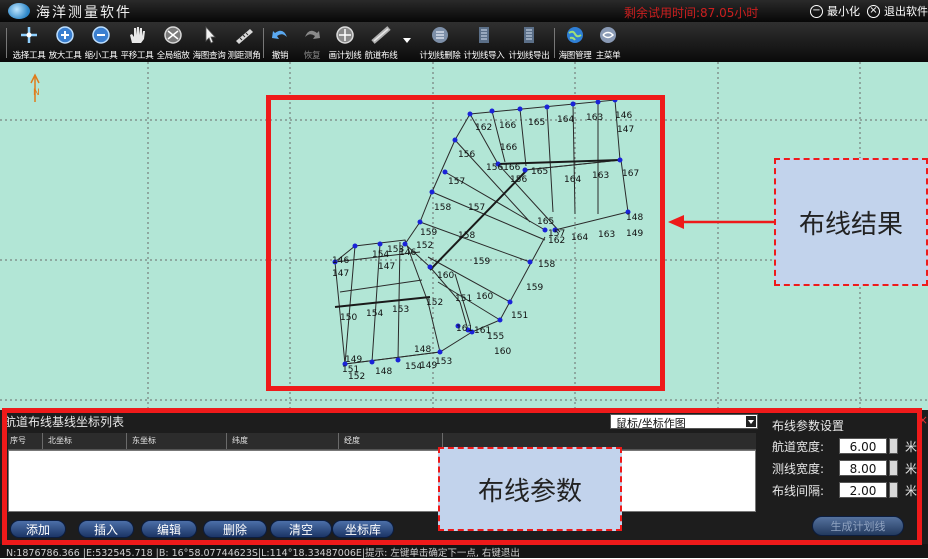 The height and width of the screenshot is (559, 928). Describe the element at coordinates (691, 13) in the screenshot. I see `trial-remaining-text: 剩余试用时间:87.05小时` at that location.